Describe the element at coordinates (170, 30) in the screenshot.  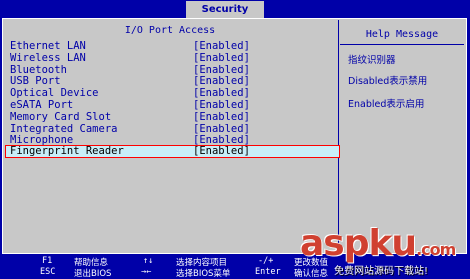
I see `page-title: I/O Port Access` at that location.